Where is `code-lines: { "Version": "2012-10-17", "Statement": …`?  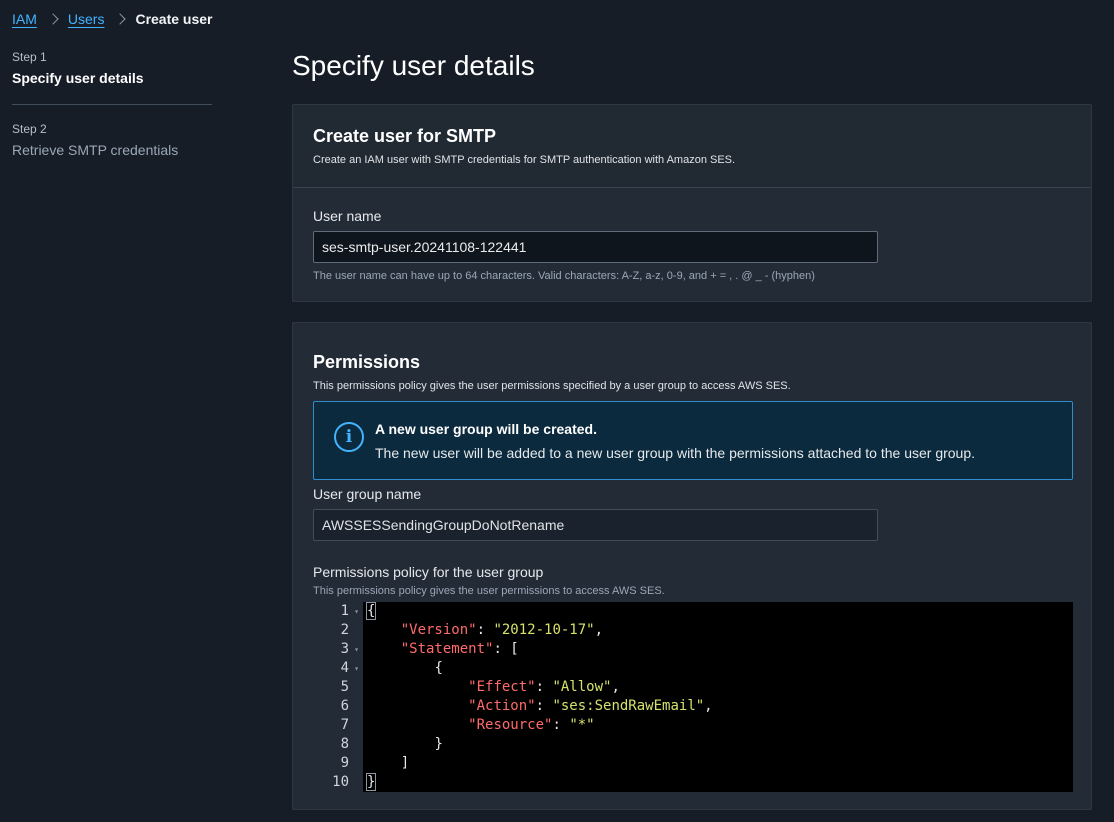
code-lines: { "Version": "2012-10-17", "Statement": … is located at coordinates (718, 697).